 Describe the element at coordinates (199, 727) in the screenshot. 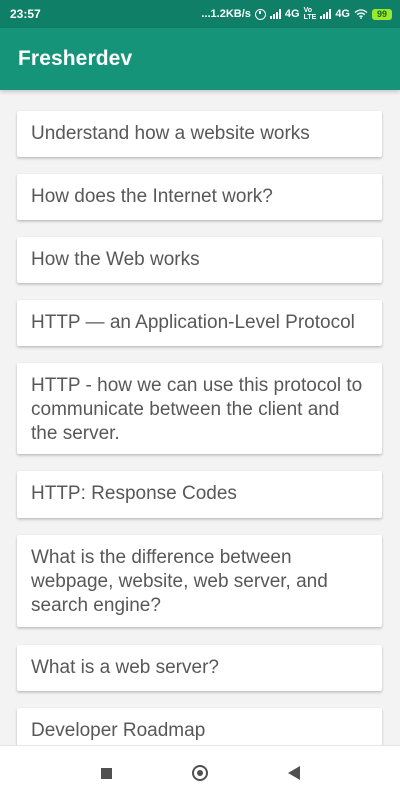

I see `list-item: Developer Roadmap` at that location.